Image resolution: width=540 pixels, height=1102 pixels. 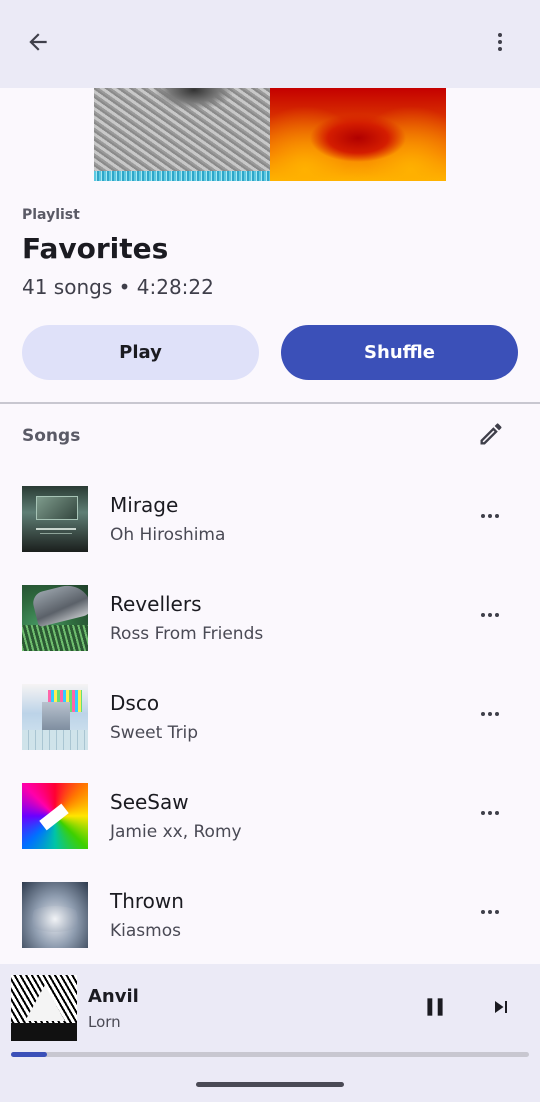 What do you see at coordinates (147, 901) in the screenshot?
I see `song-title: Thrown` at bounding box center [147, 901].